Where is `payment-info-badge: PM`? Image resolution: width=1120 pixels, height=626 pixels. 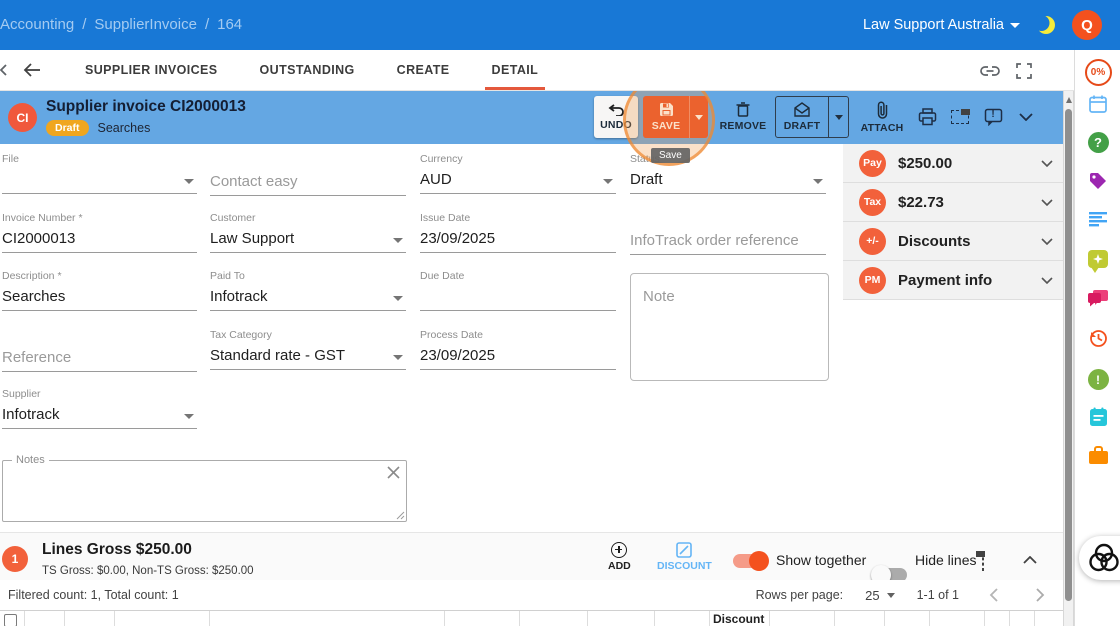
payment-info-badge: PM is located at coordinates (872, 280).